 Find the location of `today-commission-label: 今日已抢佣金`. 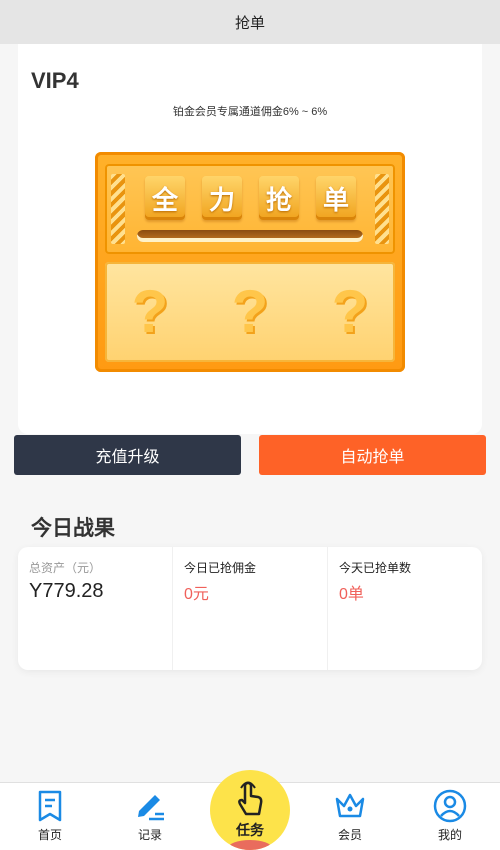

today-commission-label: 今日已抢佣金 is located at coordinates (220, 568).